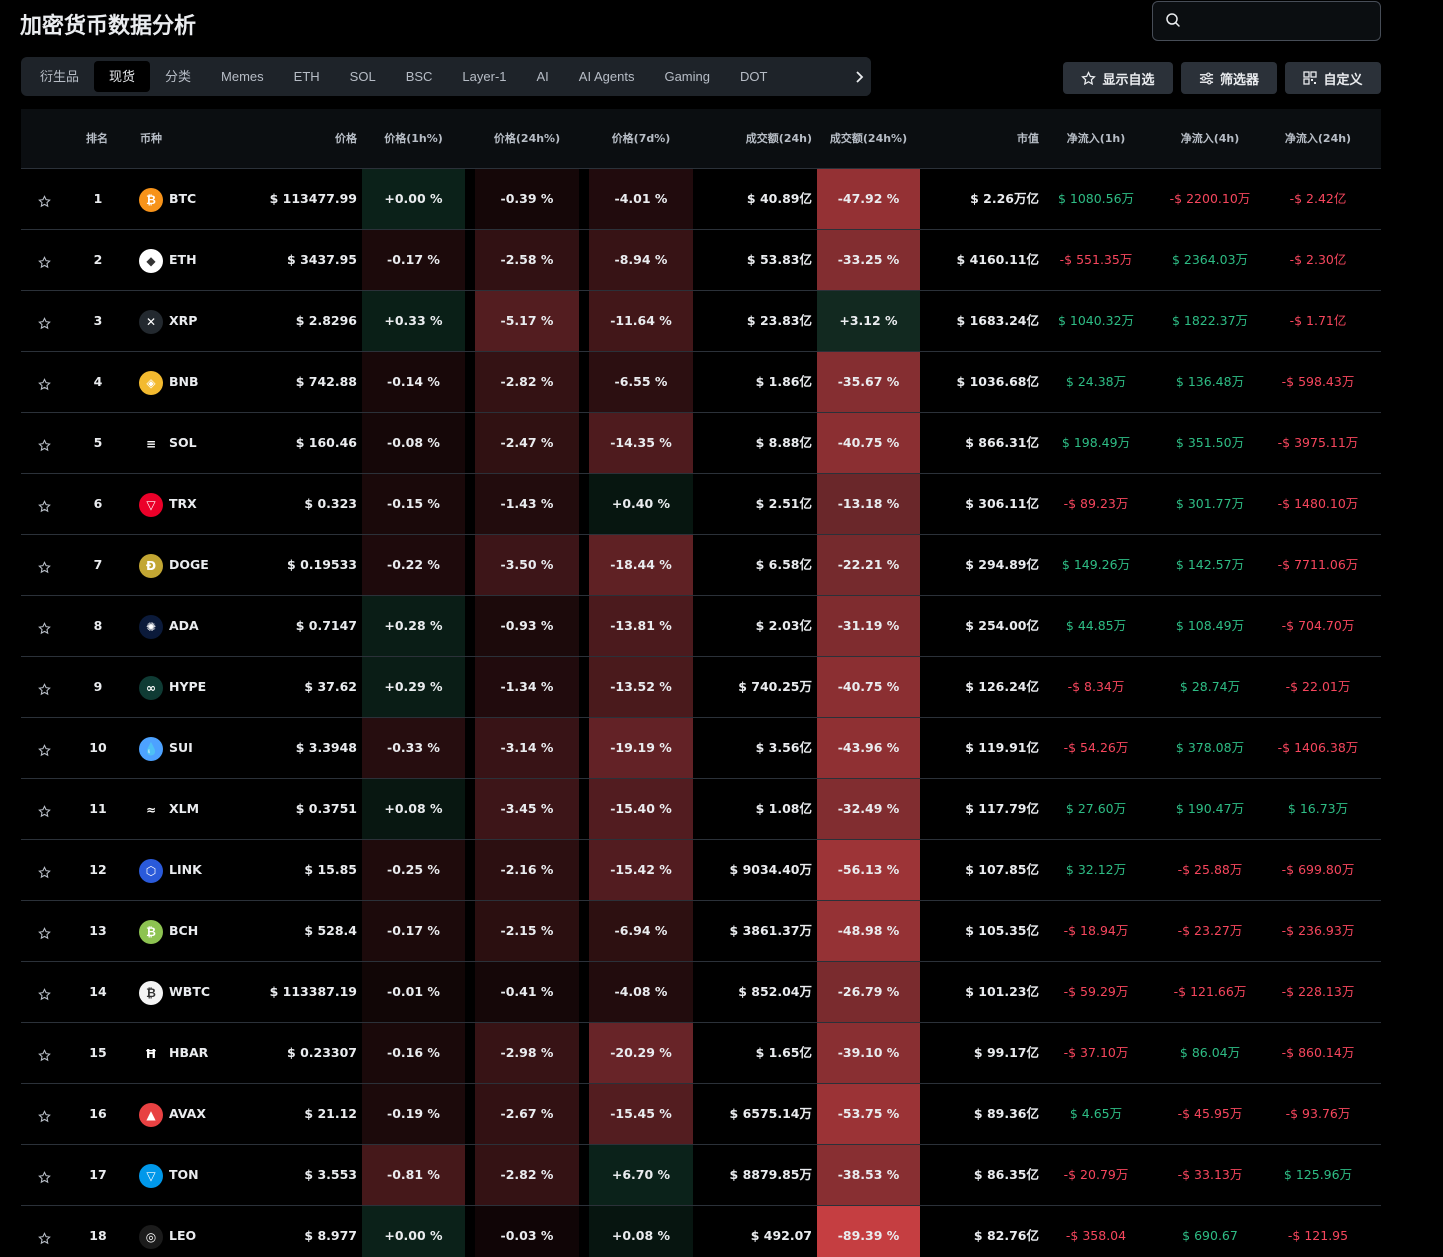  Describe the element at coordinates (1096, 259) in the screenshot. I see `netflow-1h-cell: -$ 551.35万` at that location.